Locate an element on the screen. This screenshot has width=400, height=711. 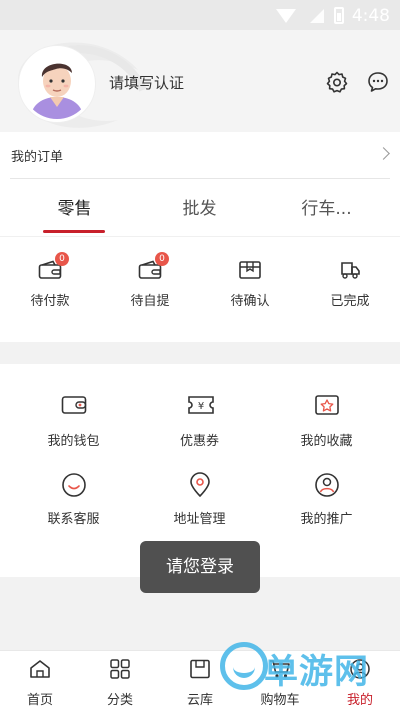
tool-coupon: ¥ 优惠券 is located at coordinates (199, 421).